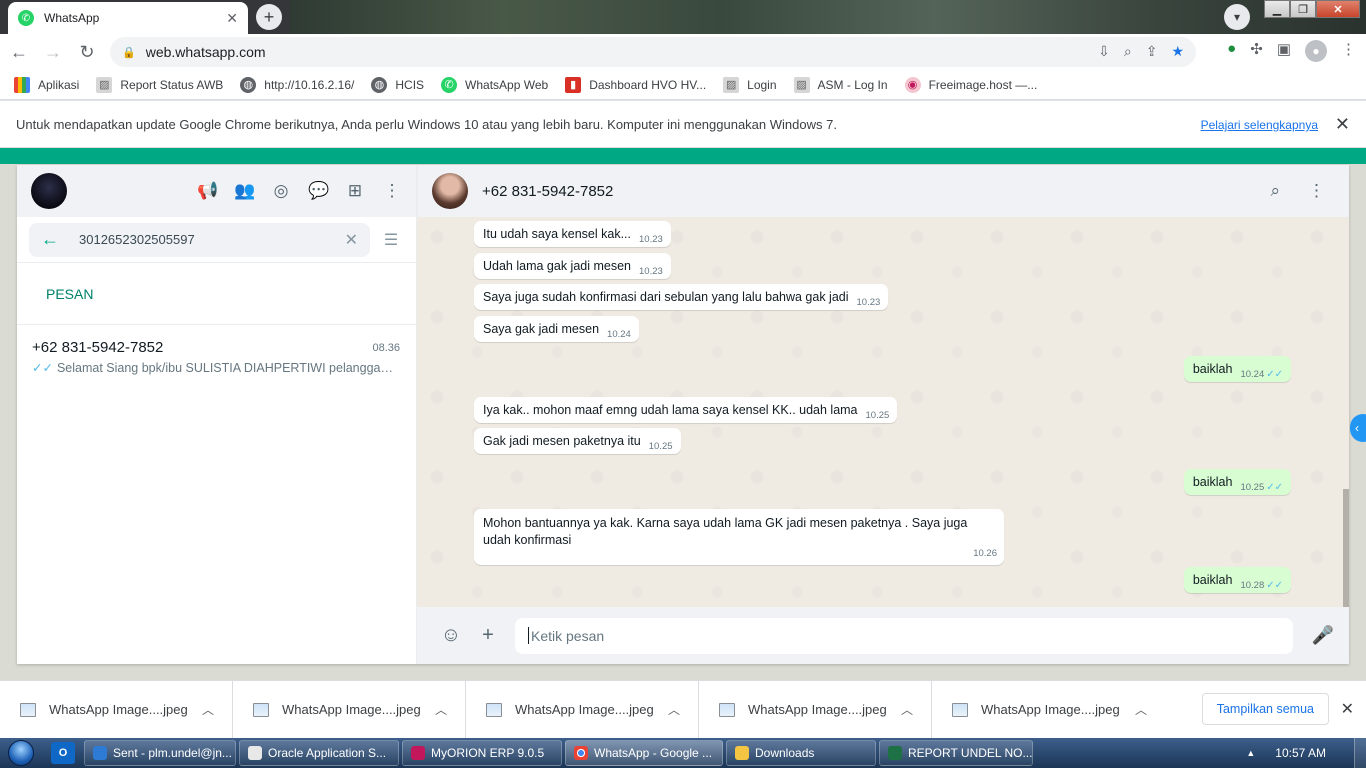  I want to click on bookmark-star-icon: ★, so click(1177, 51).